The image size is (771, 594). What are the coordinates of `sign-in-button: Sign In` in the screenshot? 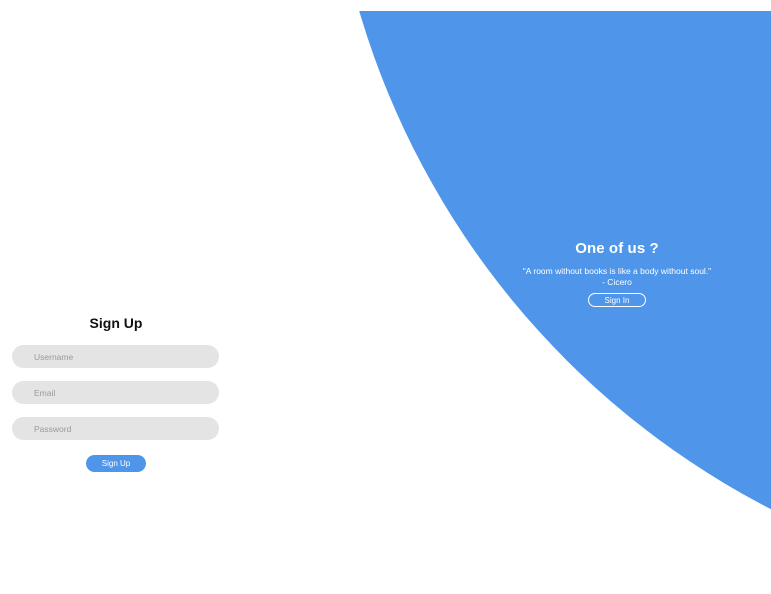 It's located at (617, 300).